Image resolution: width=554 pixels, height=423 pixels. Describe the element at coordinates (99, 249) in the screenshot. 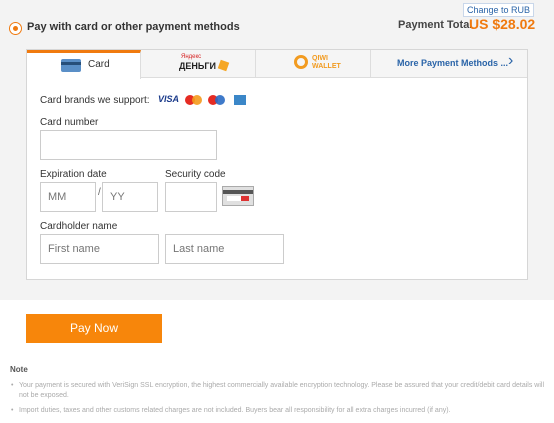

I see `first-name-input` at that location.